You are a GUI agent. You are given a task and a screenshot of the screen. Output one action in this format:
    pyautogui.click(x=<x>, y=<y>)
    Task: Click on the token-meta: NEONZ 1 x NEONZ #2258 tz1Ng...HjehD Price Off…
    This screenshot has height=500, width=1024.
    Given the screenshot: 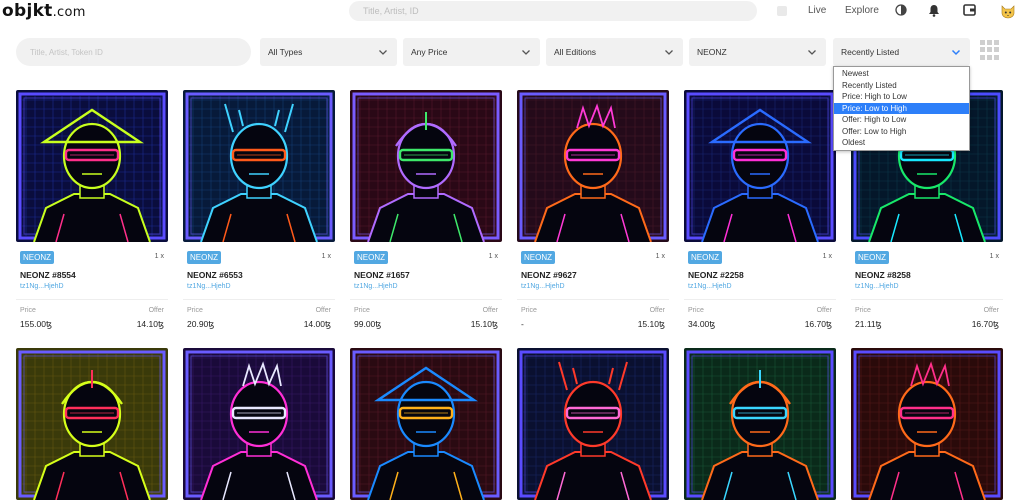 What is the action you would take?
    pyautogui.click(x=760, y=288)
    